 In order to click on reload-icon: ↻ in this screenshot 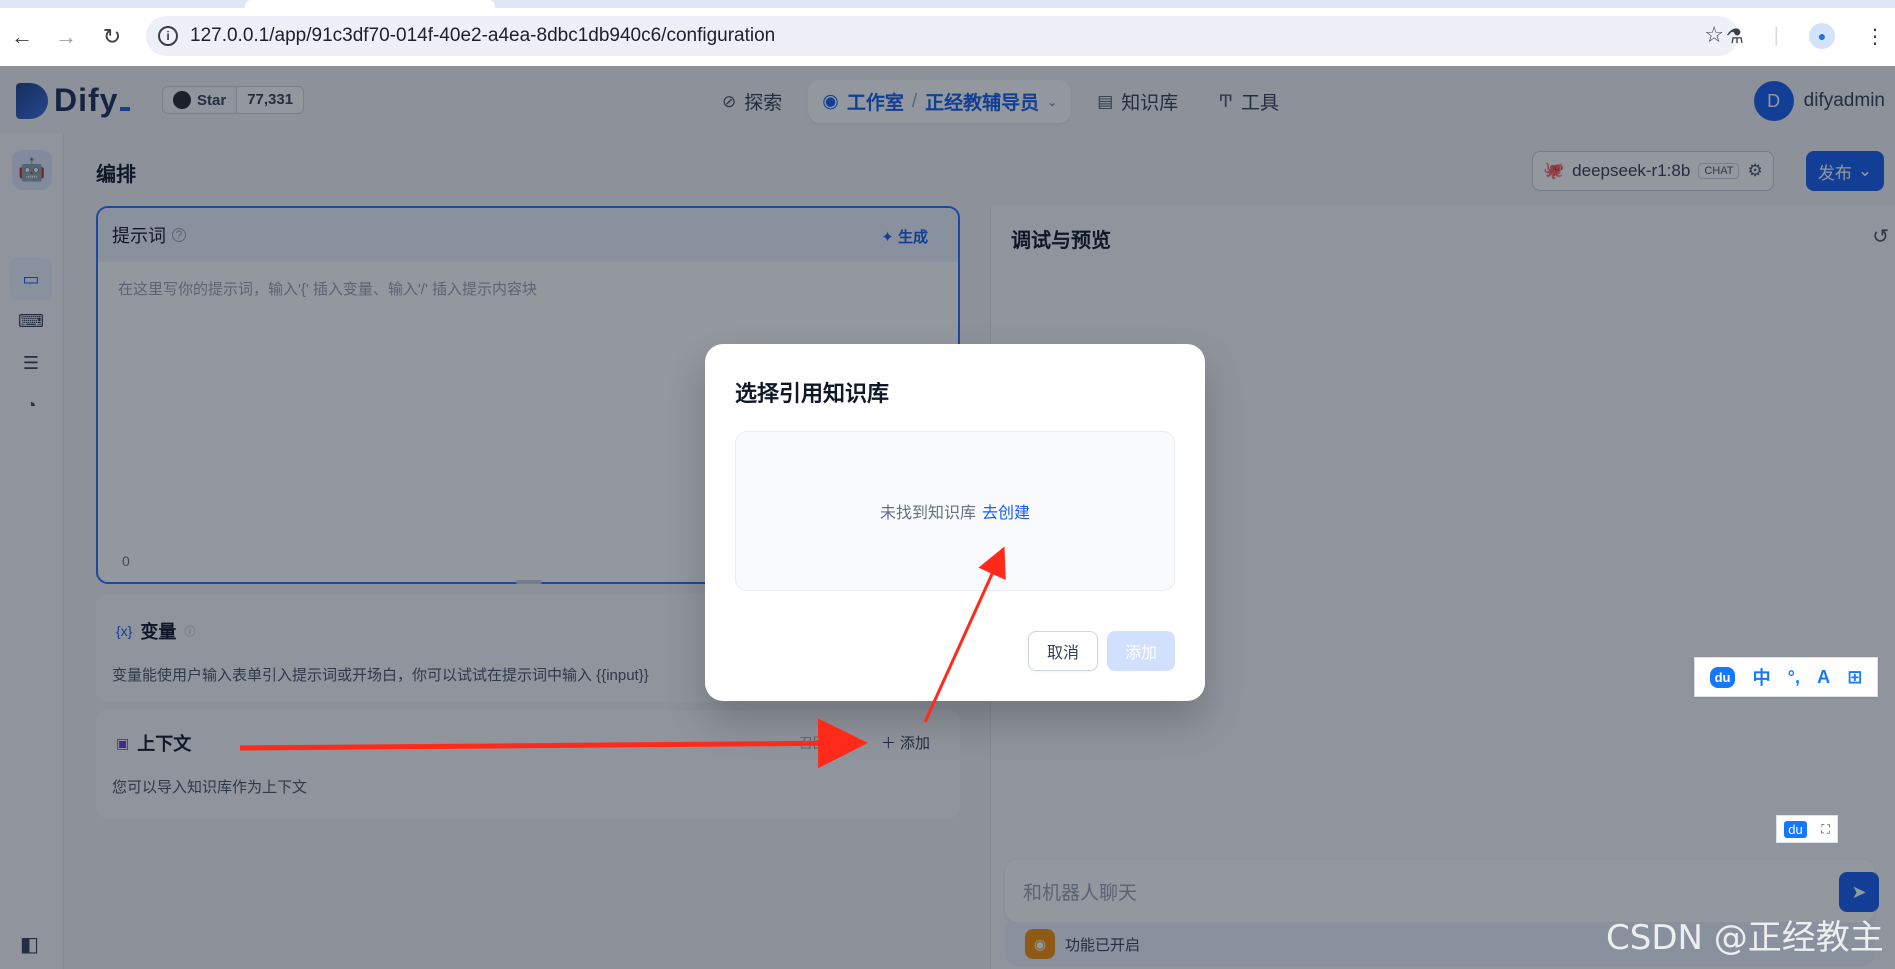, I will do `click(112, 37)`.